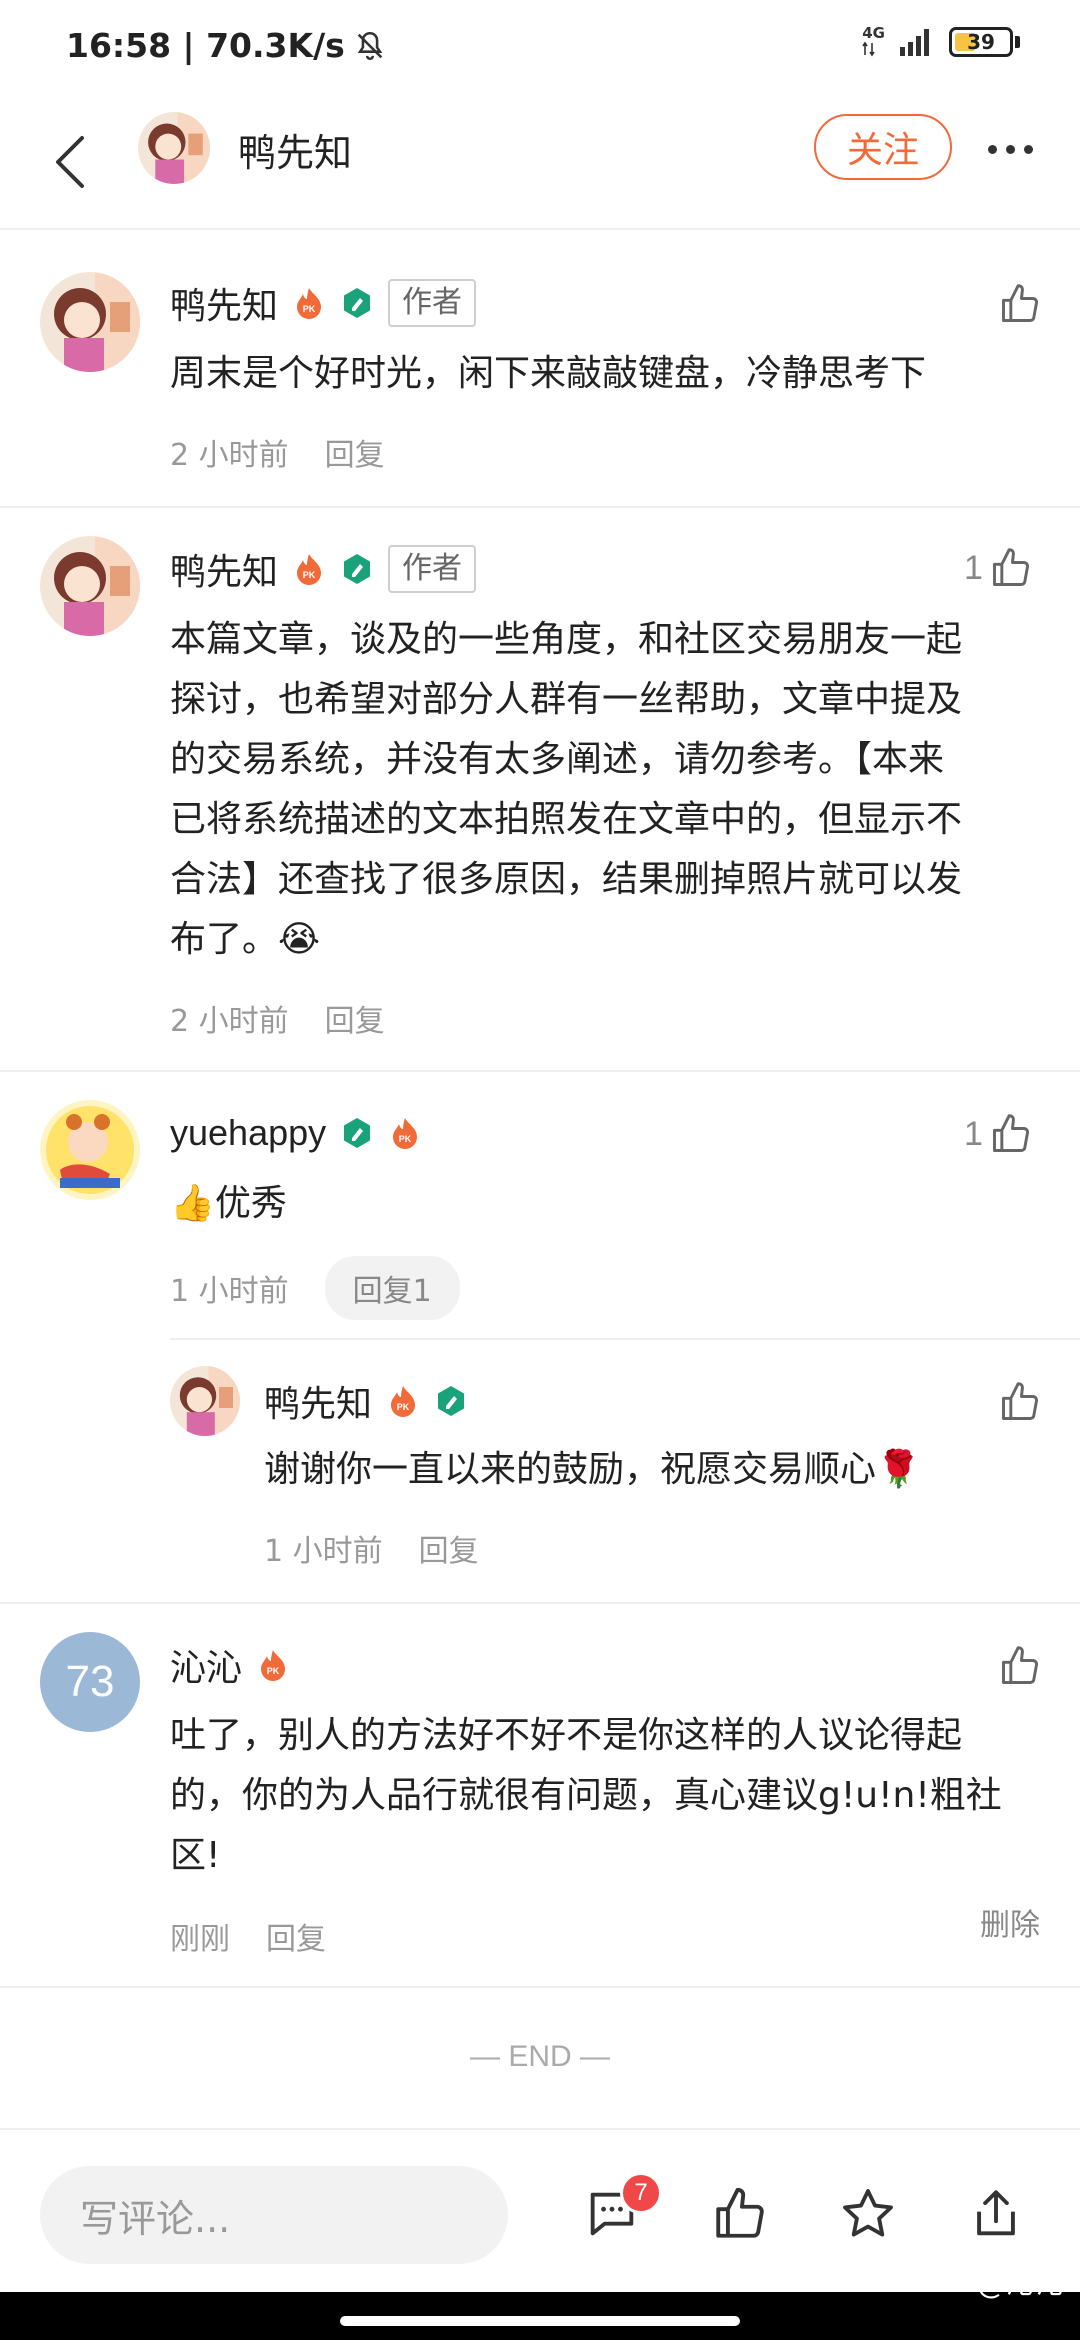  I want to click on name-row: 鸭先知 PK 作者, so click(323, 569).